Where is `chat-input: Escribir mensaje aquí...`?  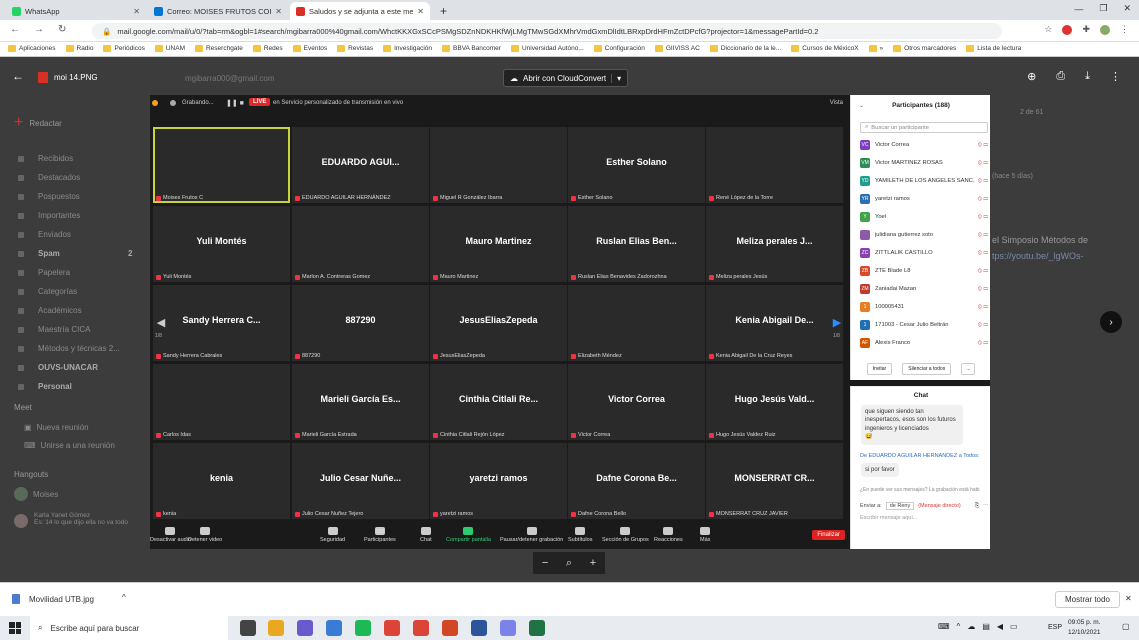
chat-input: Escribir mensaje aquí... is located at coordinates (888, 518).